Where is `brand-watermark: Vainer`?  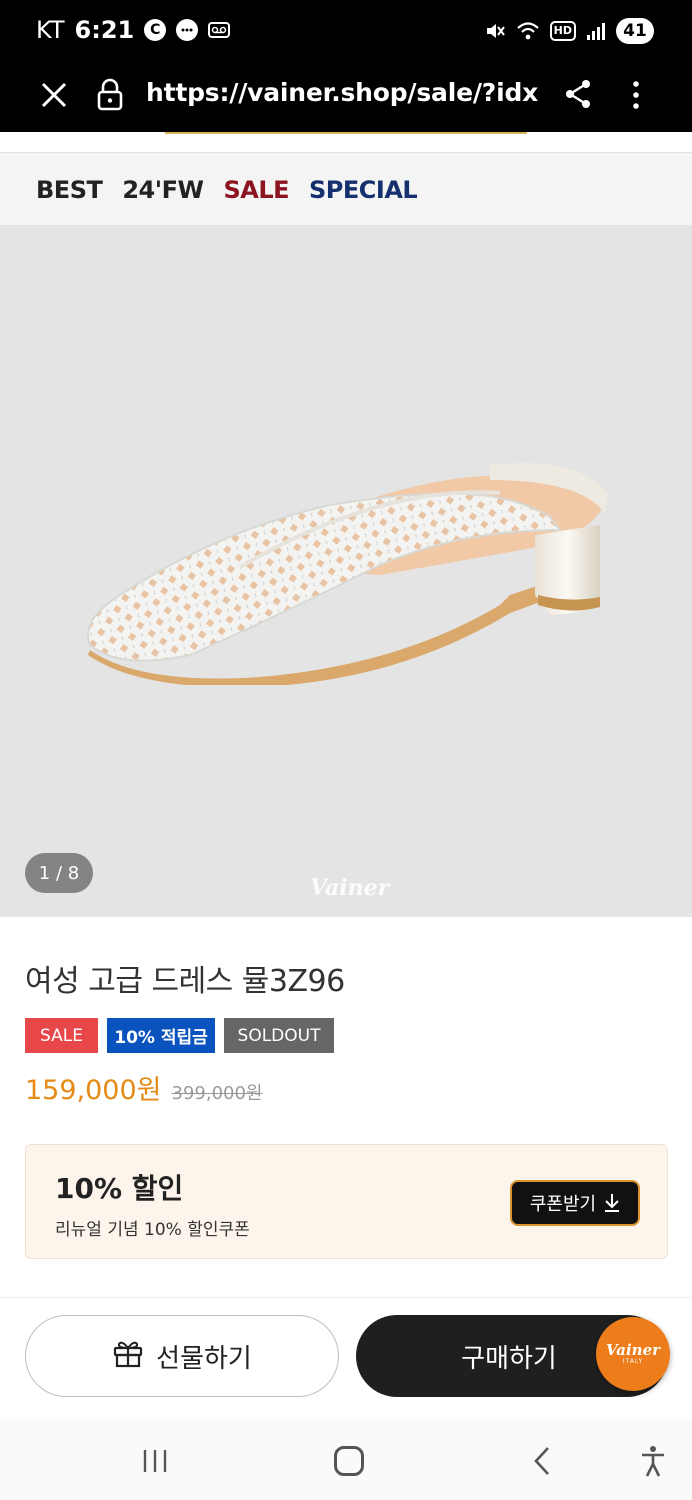 brand-watermark: Vainer is located at coordinates (350, 888).